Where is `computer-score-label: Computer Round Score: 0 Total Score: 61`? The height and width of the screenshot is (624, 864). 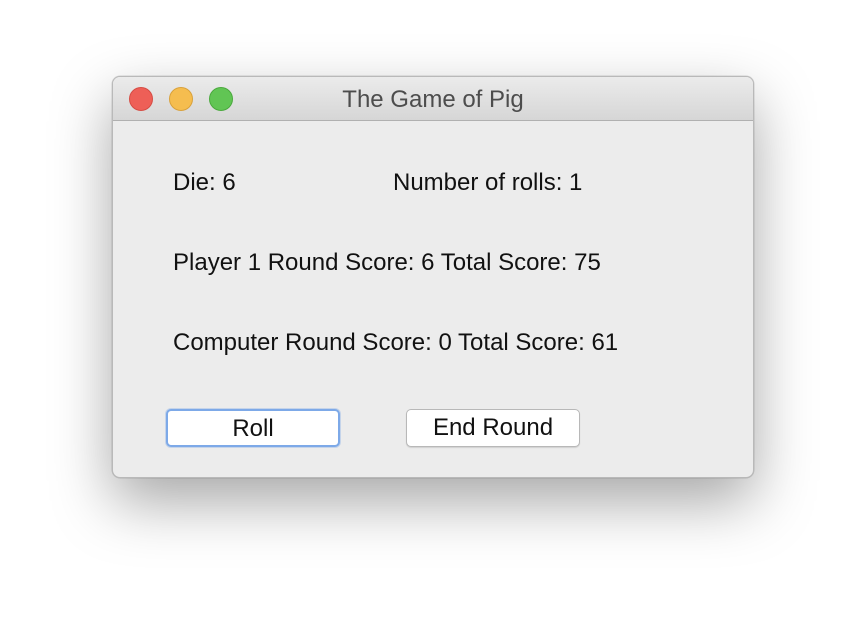
computer-score-label: Computer Round Score: 0 Total Score: 61 is located at coordinates (396, 342).